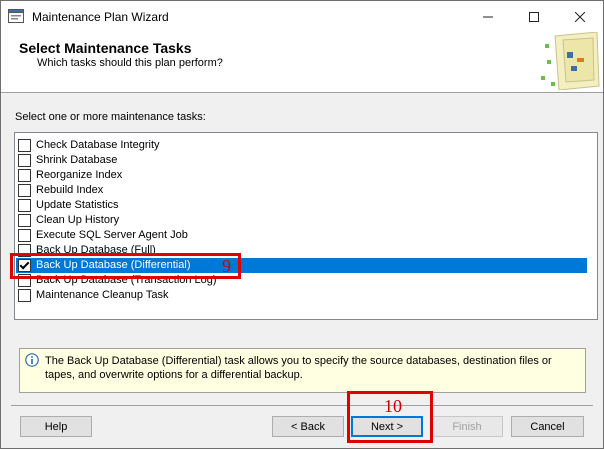 The height and width of the screenshot is (449, 604). I want to click on task-label: Reorganize Index, so click(79, 175).